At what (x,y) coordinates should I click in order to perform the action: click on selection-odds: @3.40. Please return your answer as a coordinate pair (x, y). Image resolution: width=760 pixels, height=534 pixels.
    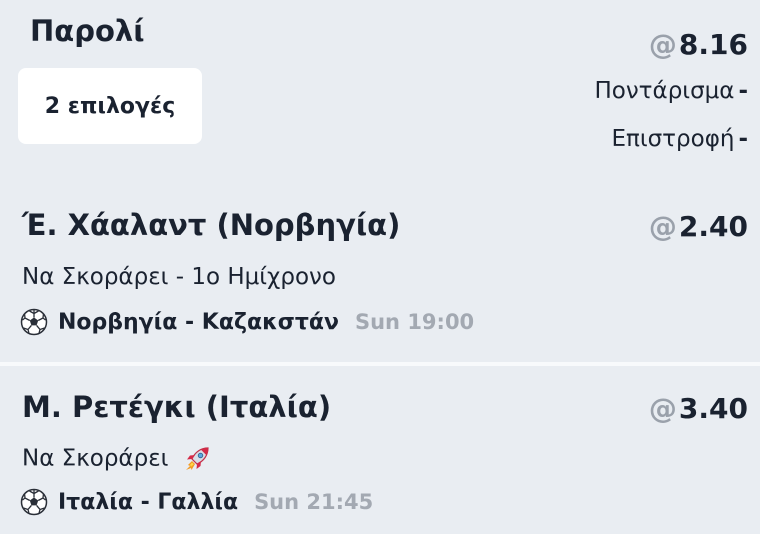
    Looking at the image, I should click on (698, 408).